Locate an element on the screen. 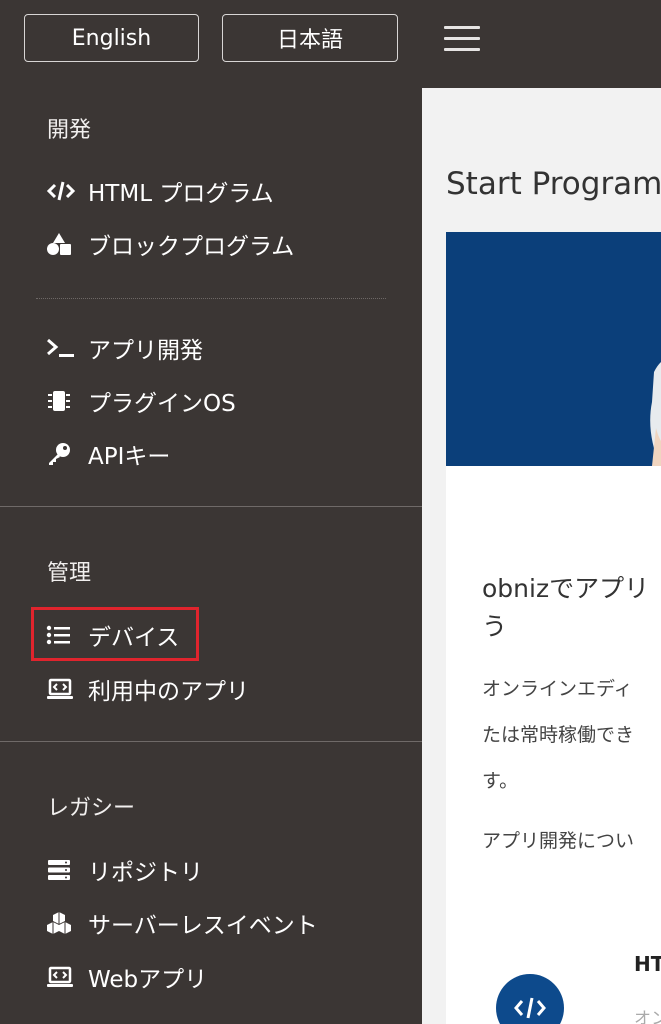 The image size is (661, 1024). sidebar-item-app-dev: アプリ開発 is located at coordinates (124, 348).